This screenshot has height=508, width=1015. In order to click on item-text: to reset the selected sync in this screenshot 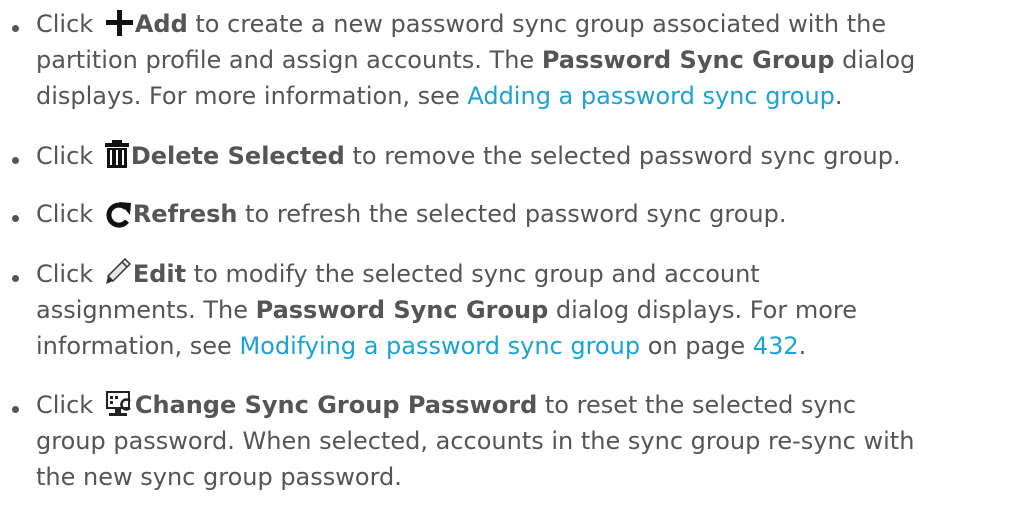, I will do `click(697, 405)`.